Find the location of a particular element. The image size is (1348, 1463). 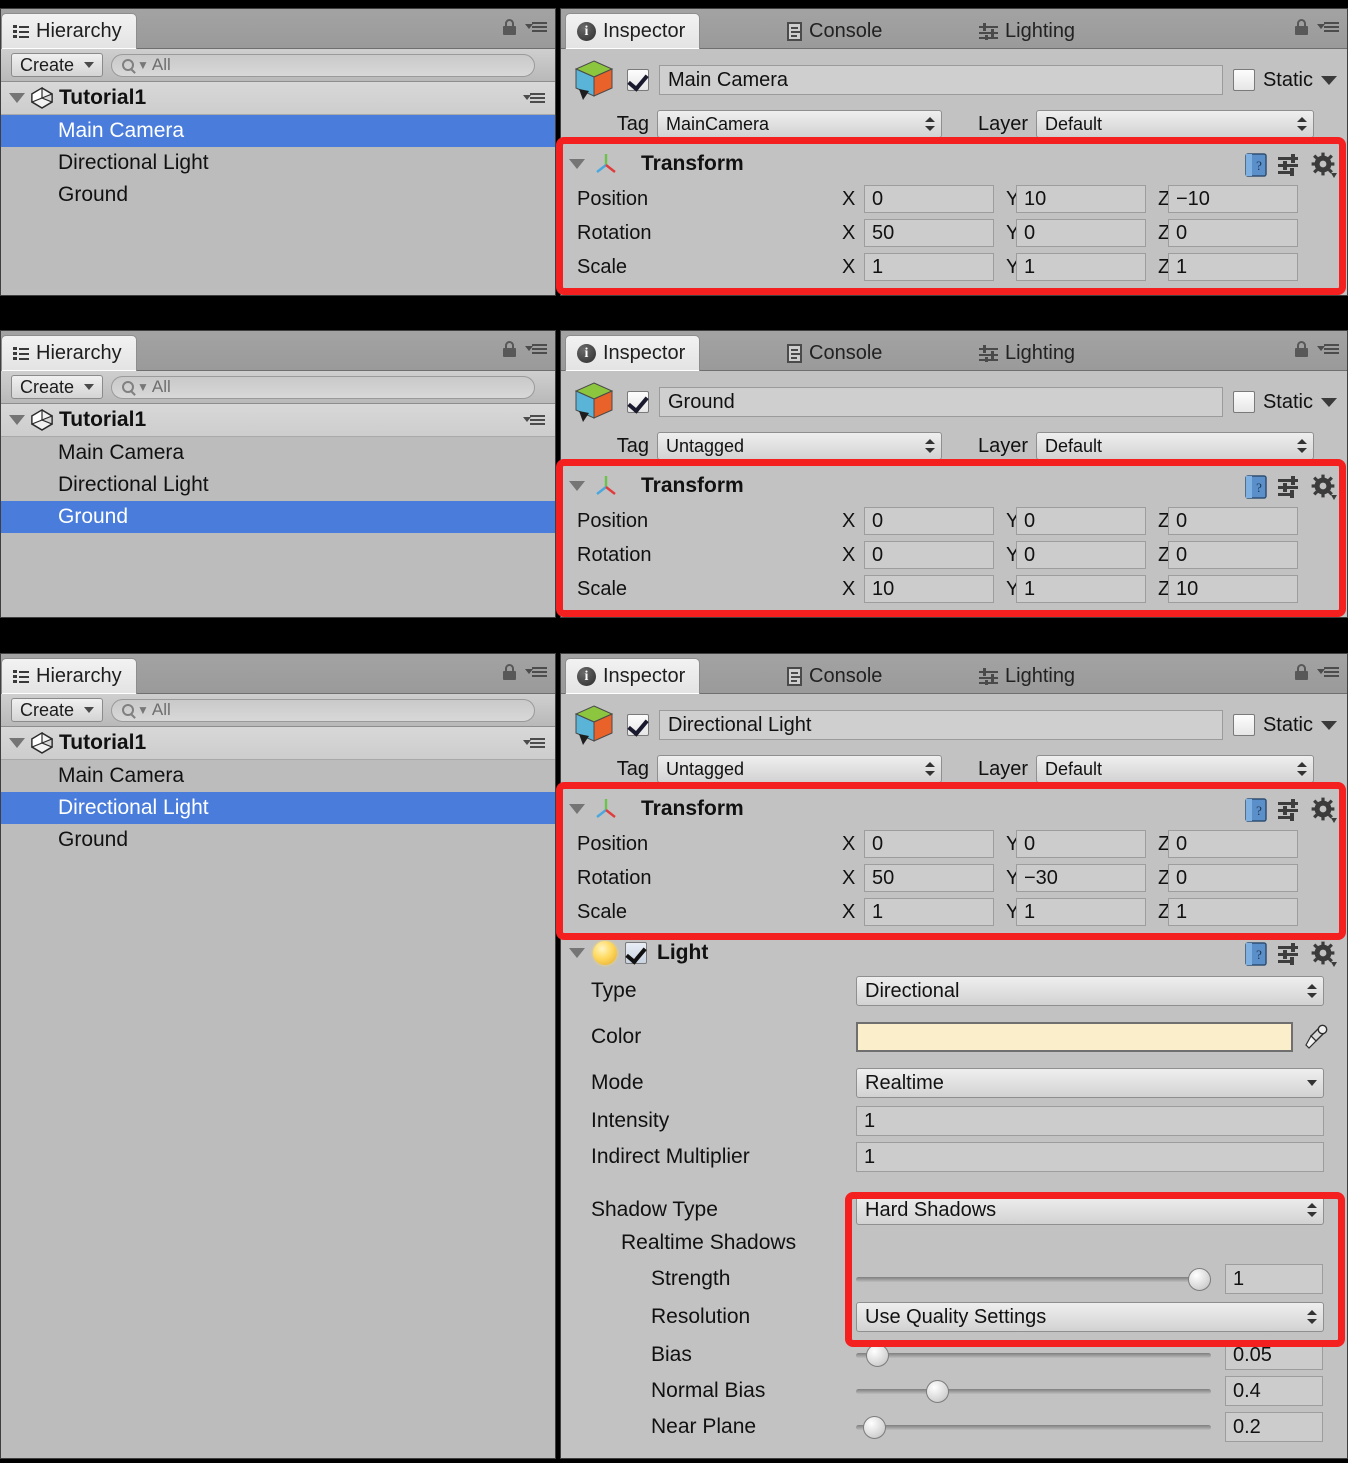

shadow-bias-field: 0.05 is located at coordinates (1274, 1355).